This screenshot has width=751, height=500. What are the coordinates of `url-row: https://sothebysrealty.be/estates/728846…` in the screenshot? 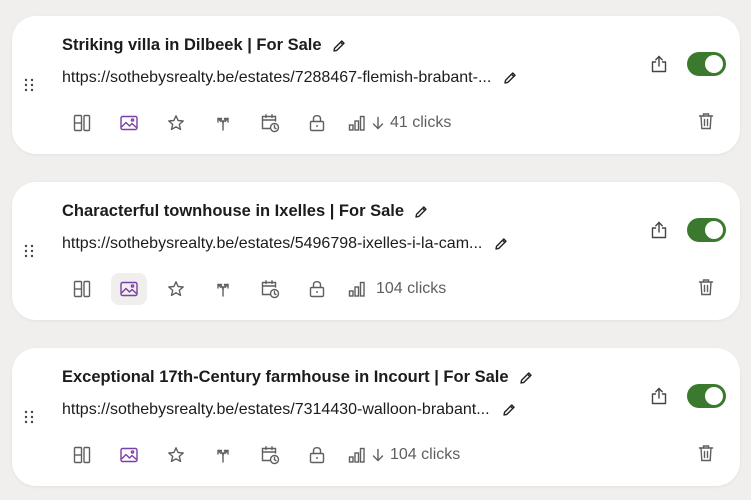 It's located at (290, 78).